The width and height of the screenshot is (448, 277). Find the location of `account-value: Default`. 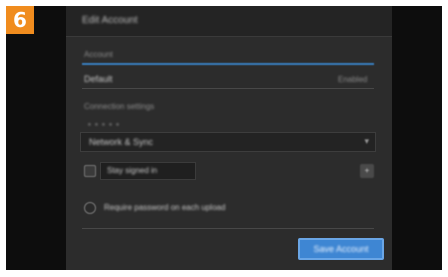

account-value: Default is located at coordinates (98, 79).